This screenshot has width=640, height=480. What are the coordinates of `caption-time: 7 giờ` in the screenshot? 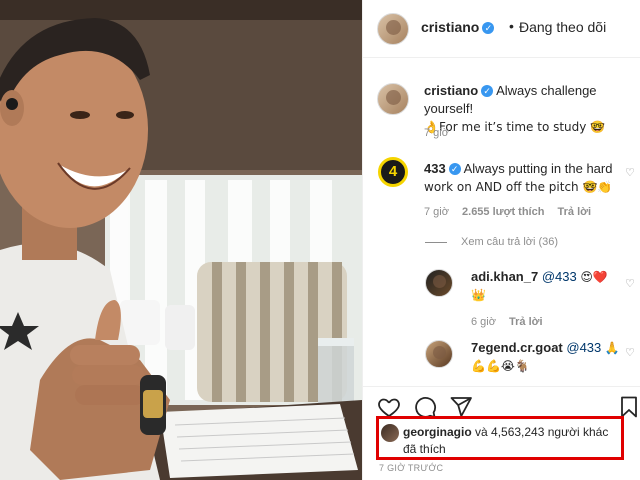 It's located at (436, 133).